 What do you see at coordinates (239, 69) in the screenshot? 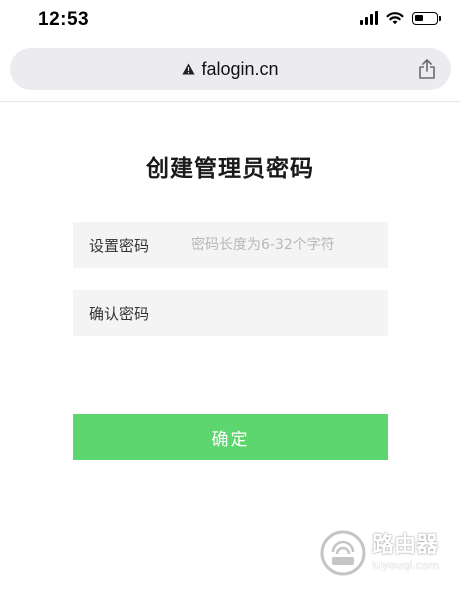
I see `url-text: falogin.cn` at bounding box center [239, 69].